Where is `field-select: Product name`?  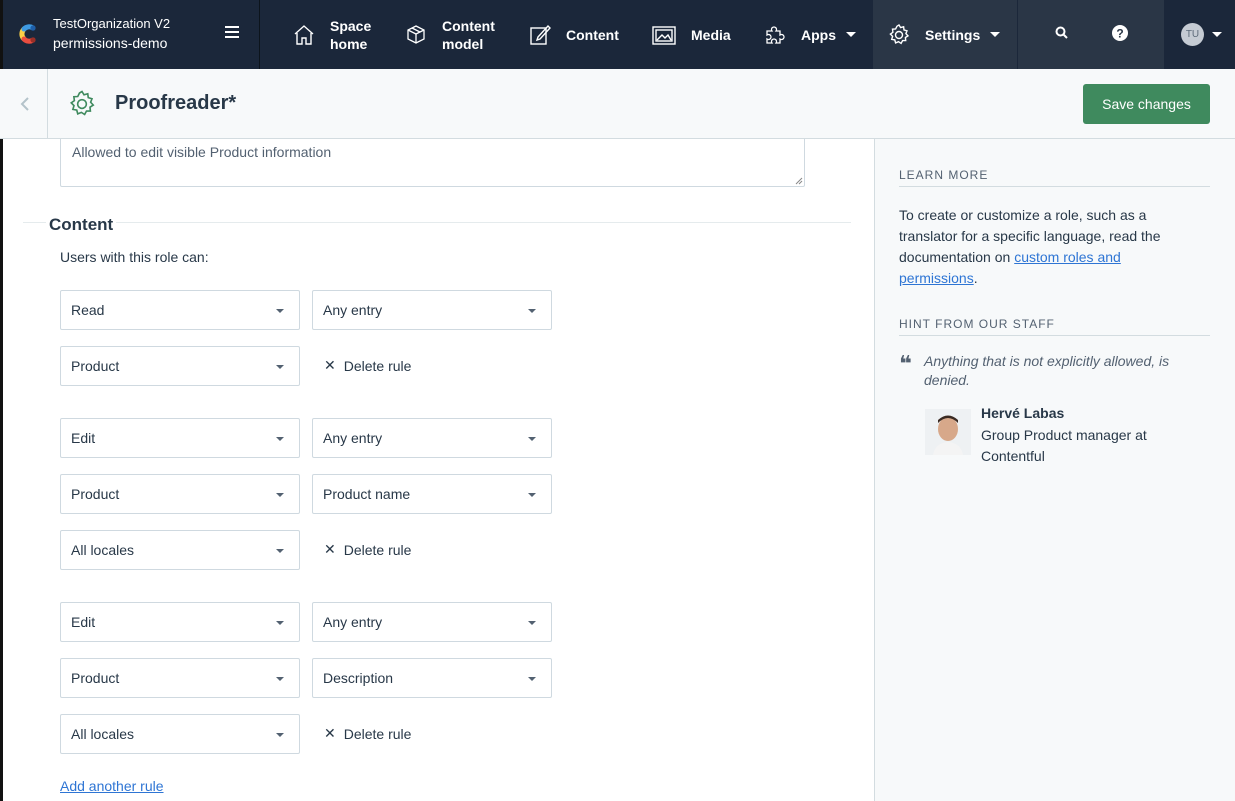
field-select: Product name is located at coordinates (432, 494).